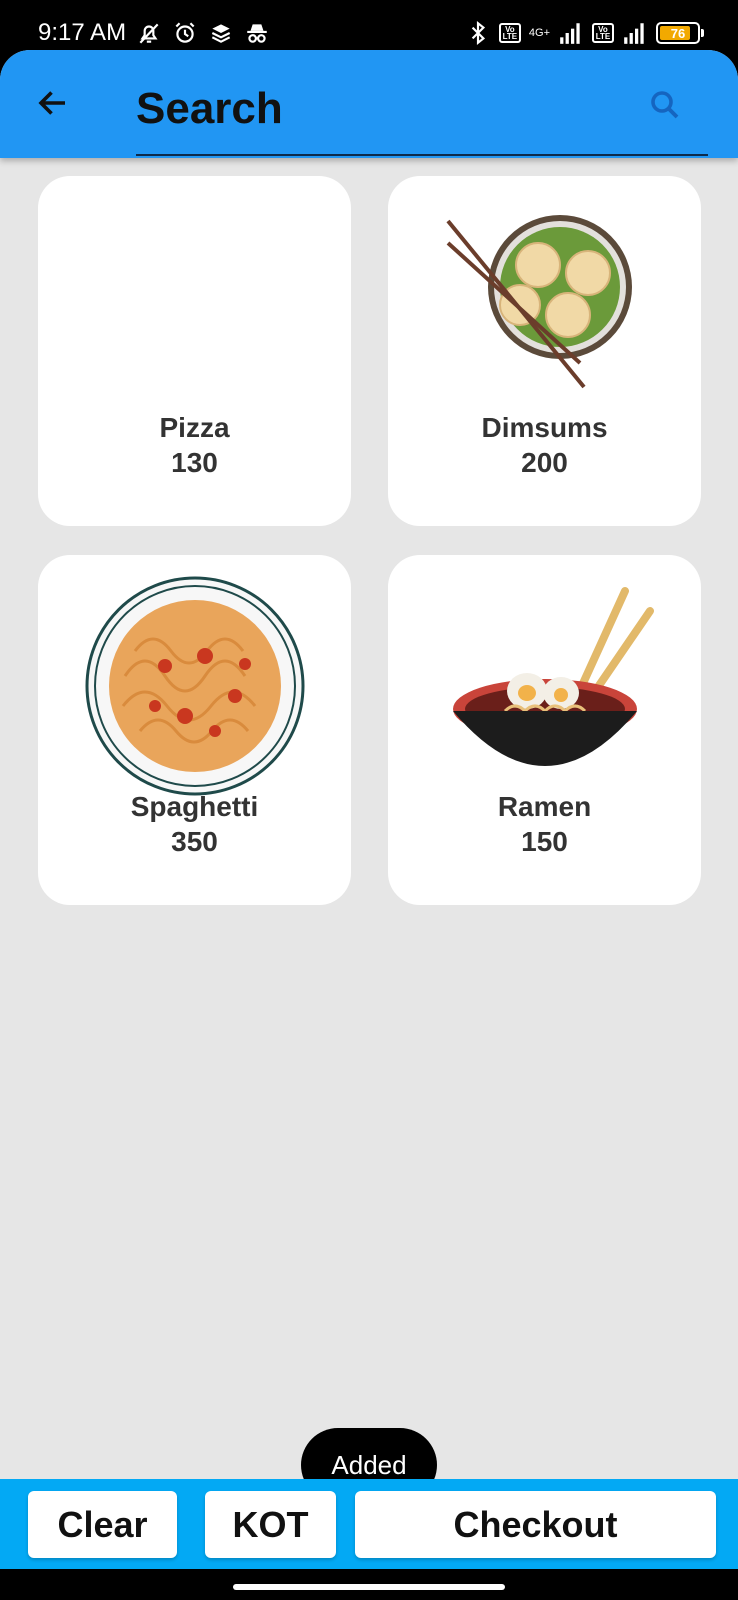 This screenshot has height=1600, width=738. Describe the element at coordinates (257, 33) in the screenshot. I see `incognito-icon` at that location.